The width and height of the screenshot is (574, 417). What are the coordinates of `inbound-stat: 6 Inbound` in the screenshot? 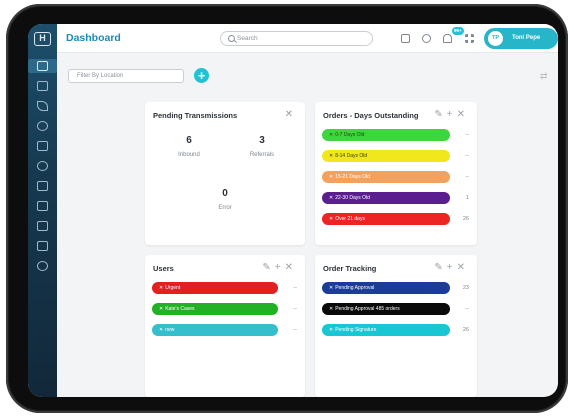 It's located at (189, 146).